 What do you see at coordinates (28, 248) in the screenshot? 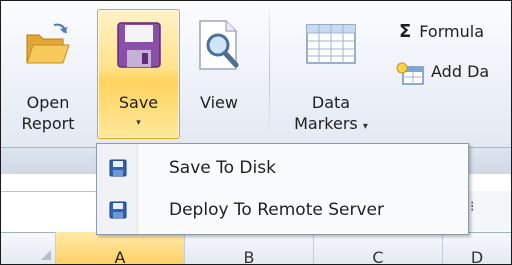
I see `select-all-corner` at bounding box center [28, 248].